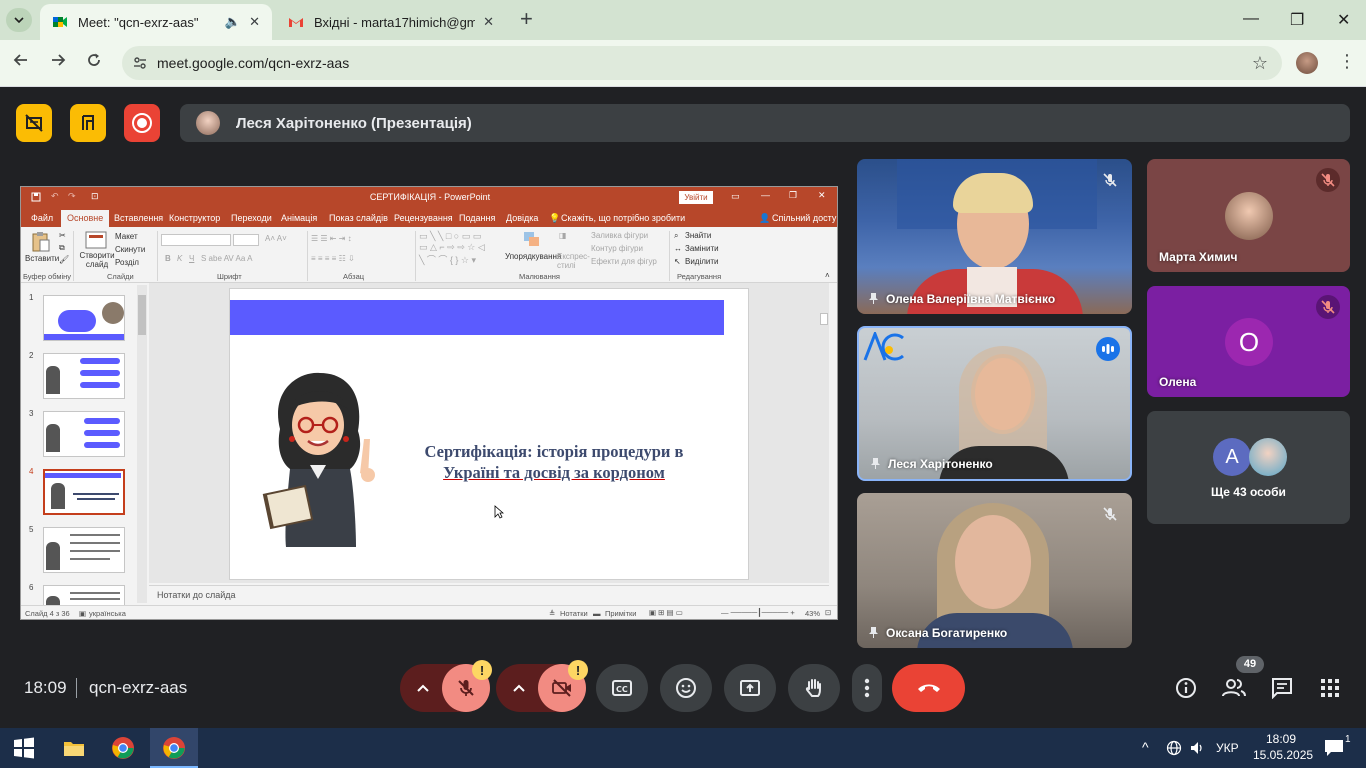  I want to click on new-slide-icon, so click(96, 240).